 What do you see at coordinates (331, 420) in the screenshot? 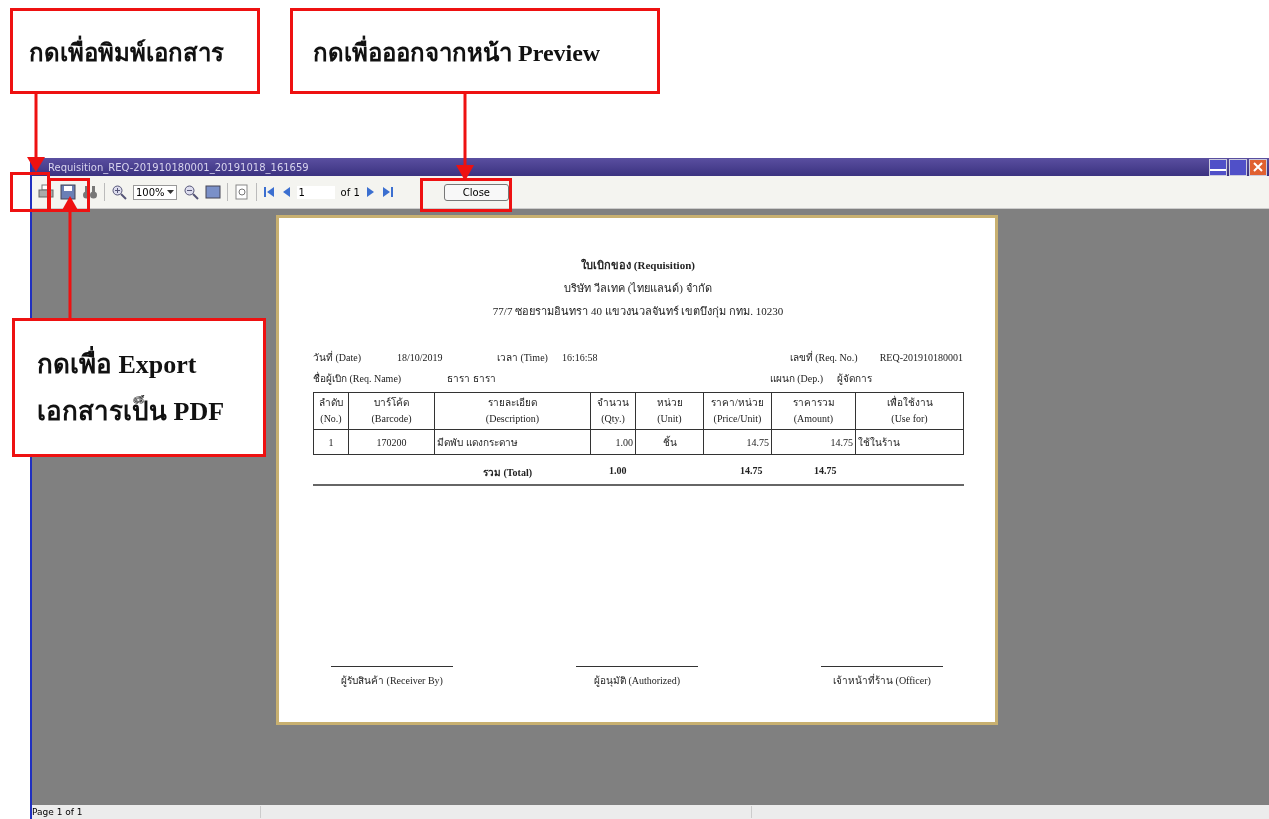
I see `column-header: (No.)` at bounding box center [331, 420].